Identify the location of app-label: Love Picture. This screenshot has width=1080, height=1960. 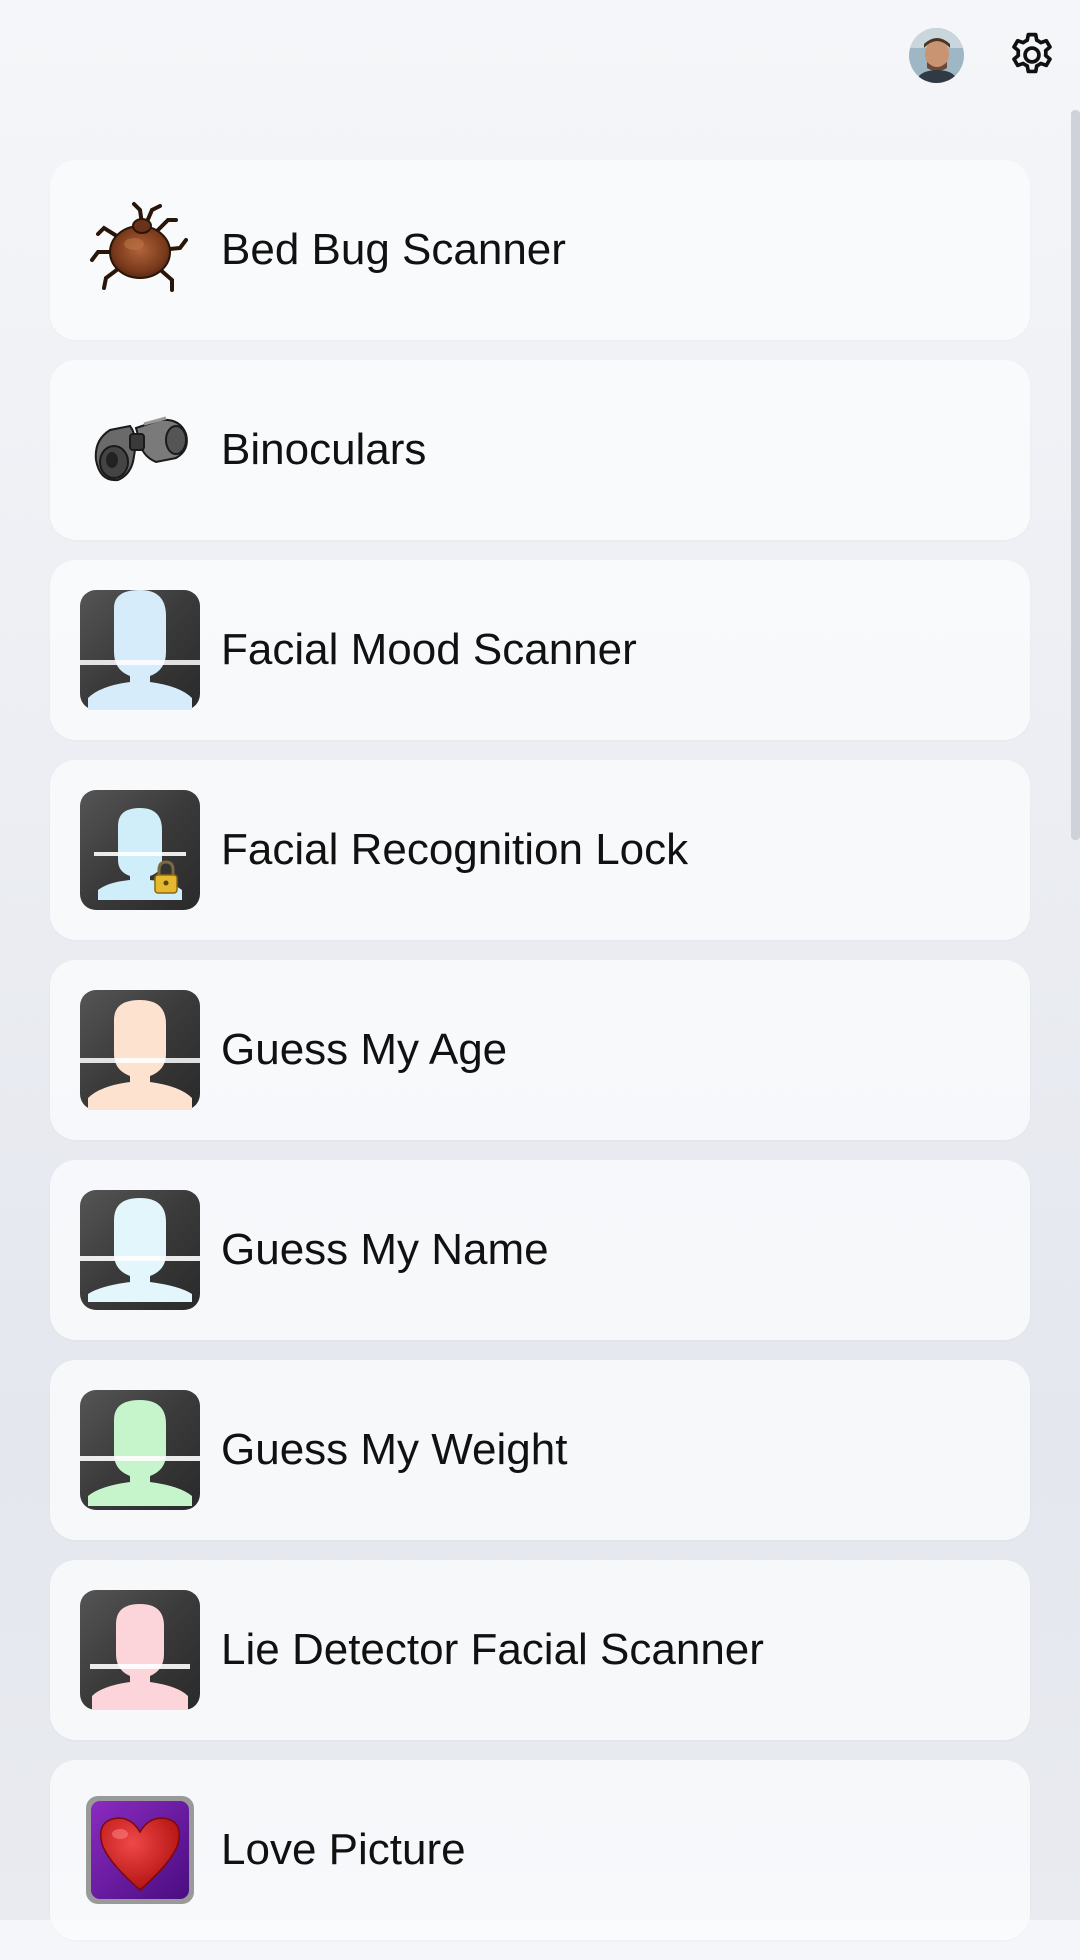
(343, 1849).